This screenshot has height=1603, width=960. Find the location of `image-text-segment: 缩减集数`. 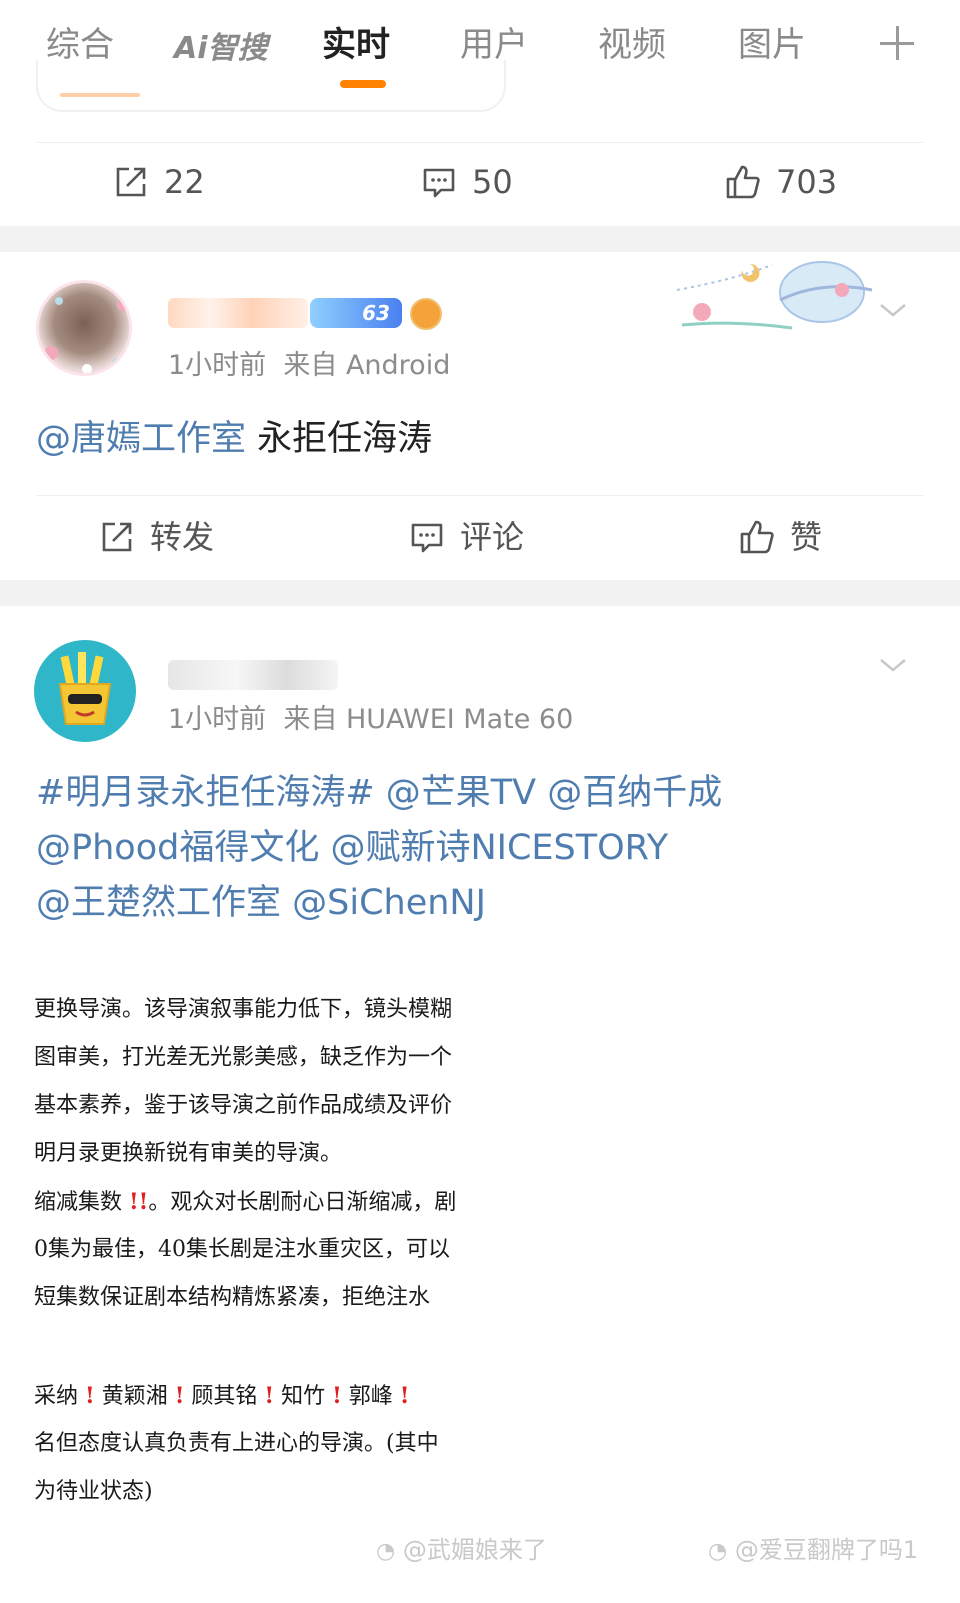

image-text-segment: 缩减集数 is located at coordinates (78, 1202).